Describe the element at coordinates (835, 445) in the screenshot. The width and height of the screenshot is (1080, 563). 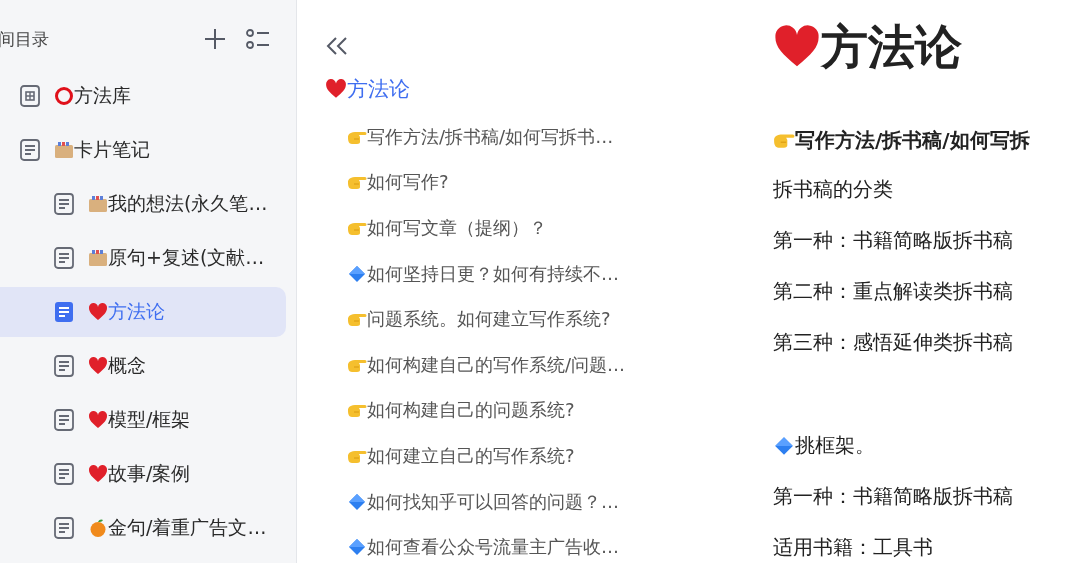
I see `body-text: 挑框架。` at that location.